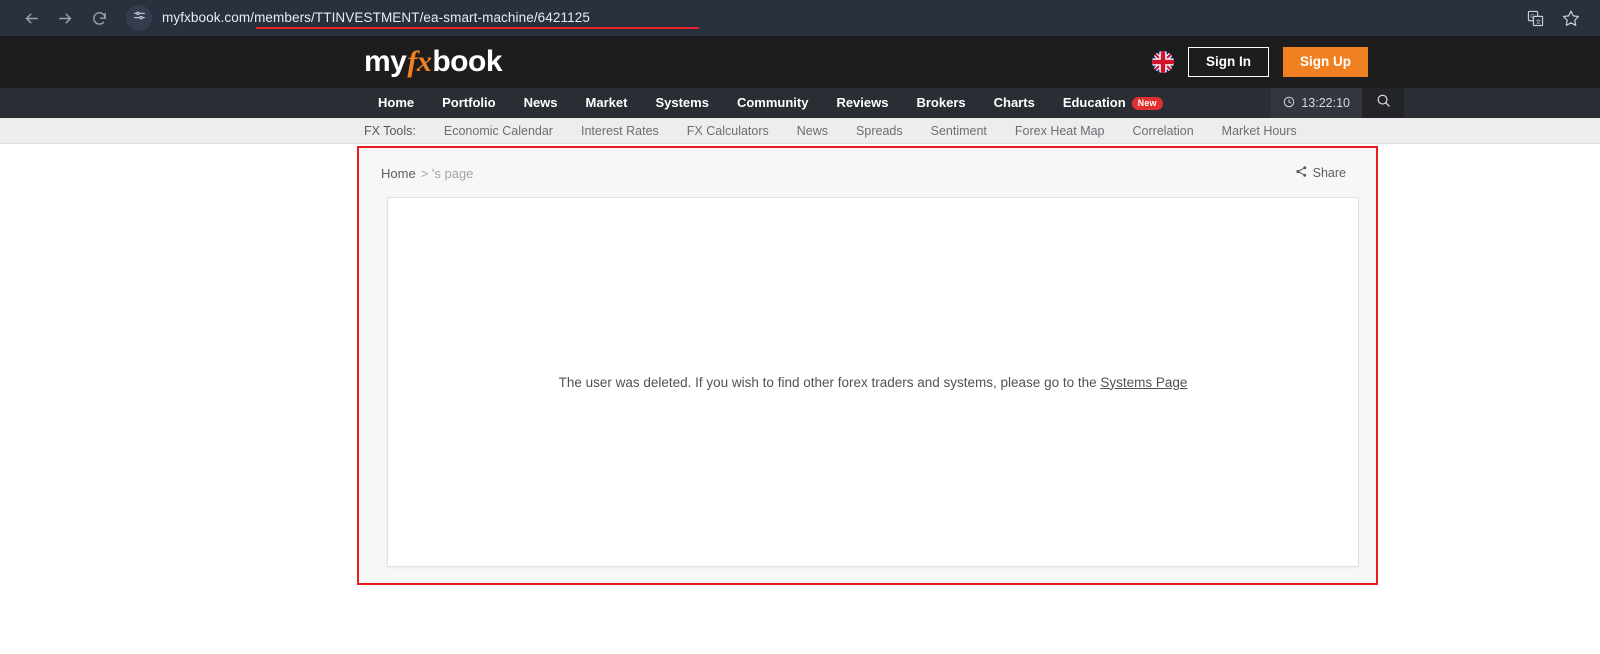 The image size is (1600, 654). Describe the element at coordinates (1163, 131) in the screenshot. I see `subnav-item-correlation: Correlation` at that location.